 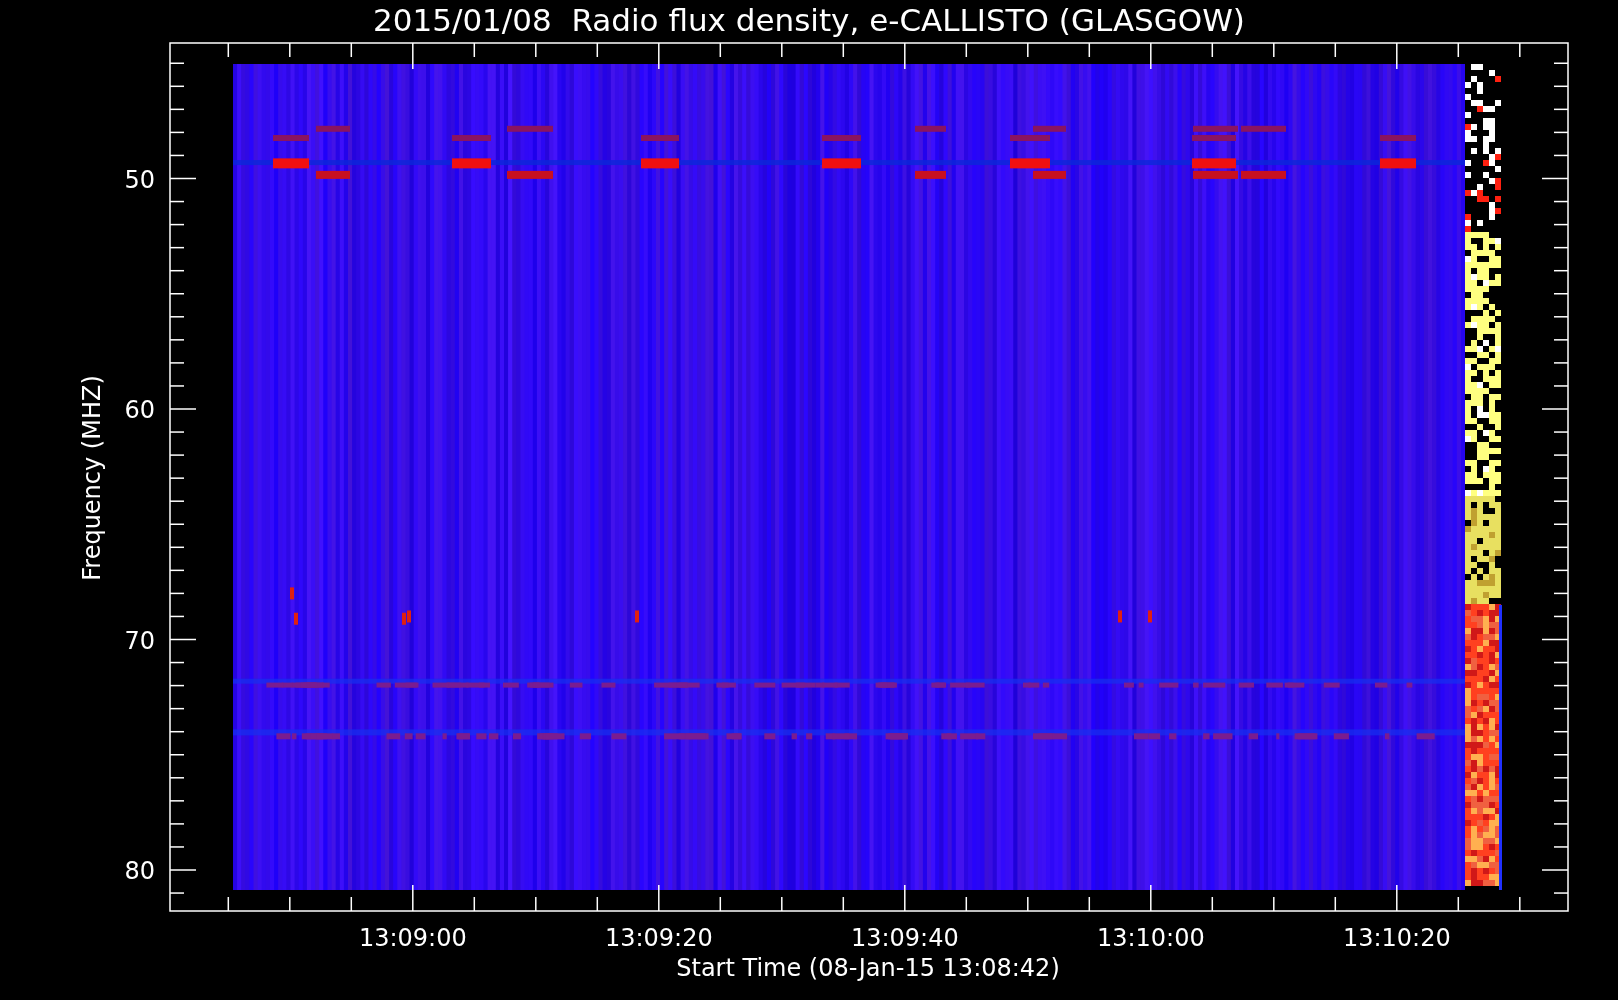 What do you see at coordinates (139, 179) in the screenshot?
I see `tick-label: 50` at bounding box center [139, 179].